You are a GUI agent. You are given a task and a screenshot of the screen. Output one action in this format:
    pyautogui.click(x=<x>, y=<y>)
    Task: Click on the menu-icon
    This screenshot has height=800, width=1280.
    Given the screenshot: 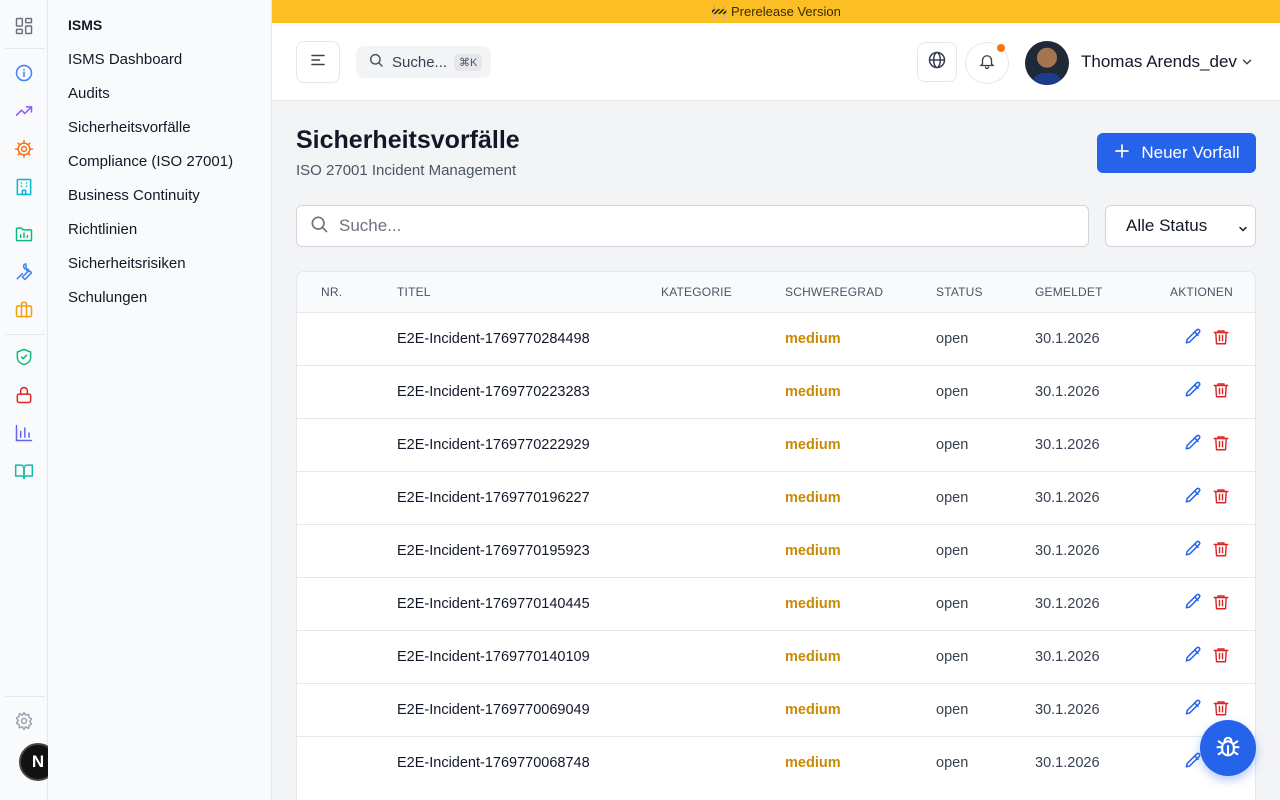 What is the action you would take?
    pyautogui.click(x=318, y=62)
    